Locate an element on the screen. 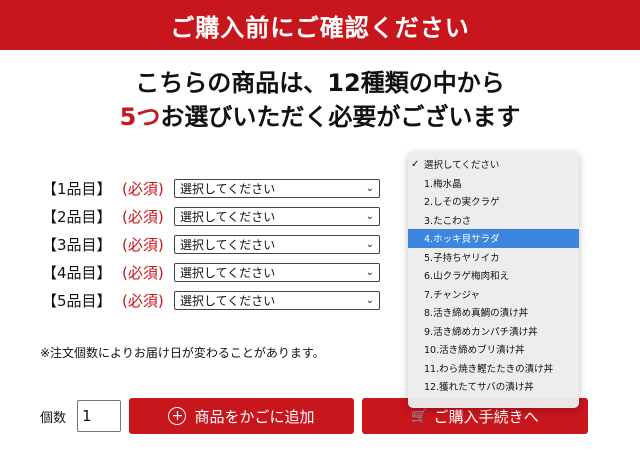 The image size is (640, 468). add-to-cart-button: + 商品をかごに追加 is located at coordinates (241, 416).